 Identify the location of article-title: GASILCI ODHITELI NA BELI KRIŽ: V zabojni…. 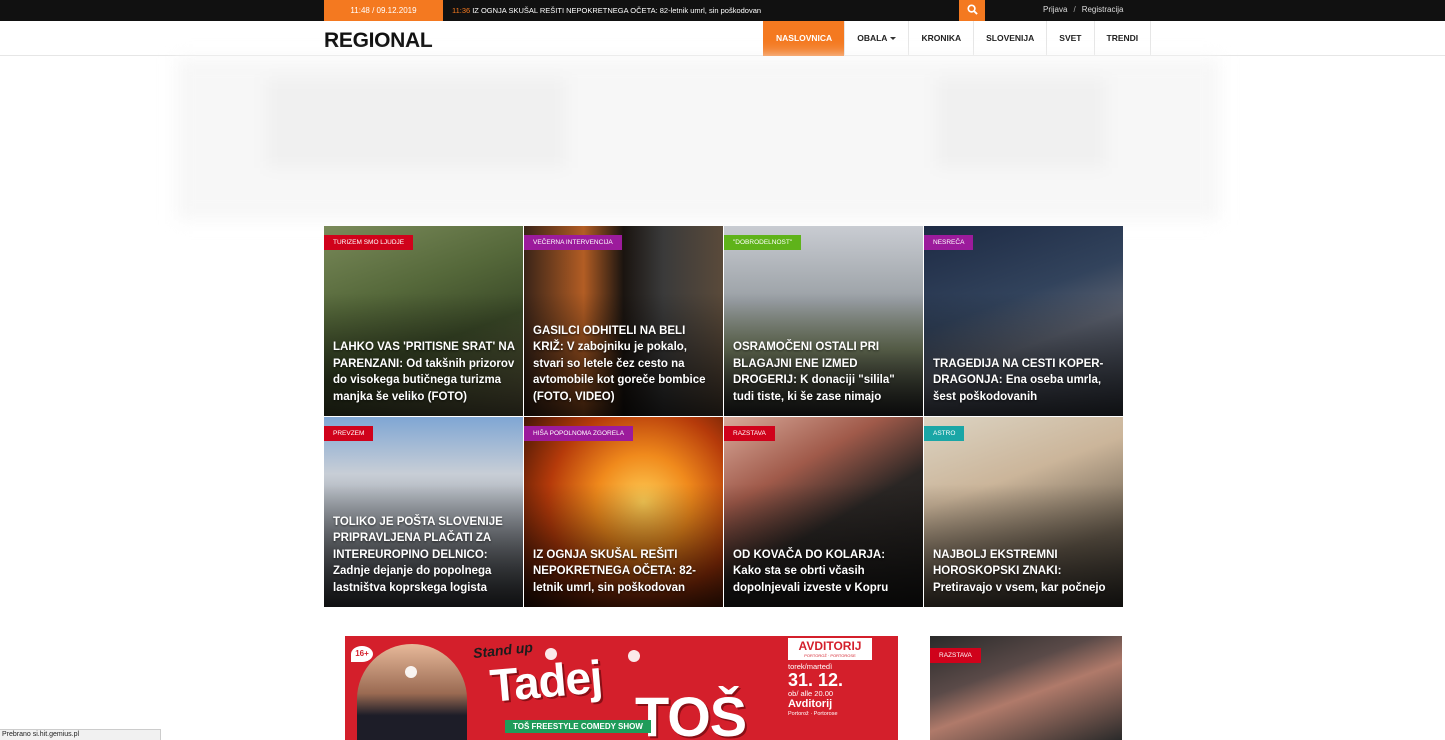
(624, 364).